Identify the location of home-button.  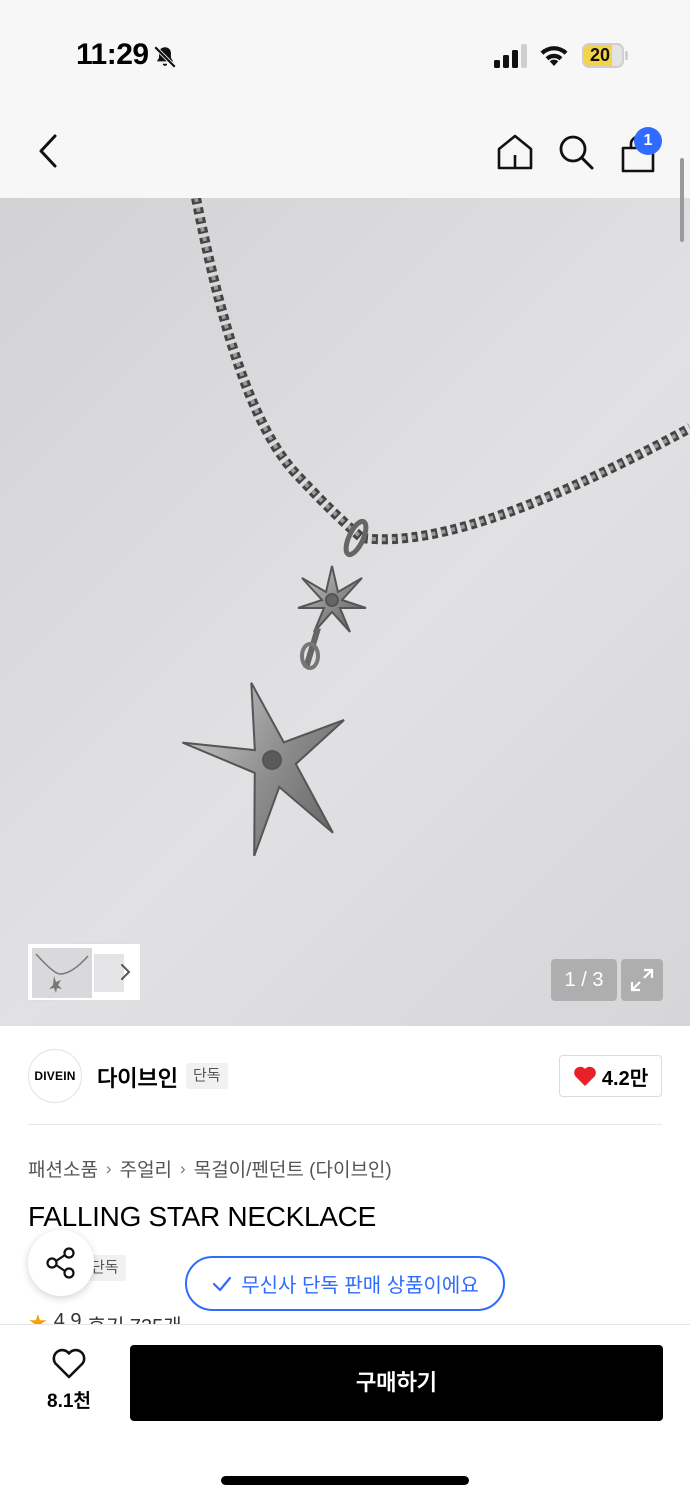
(515, 152).